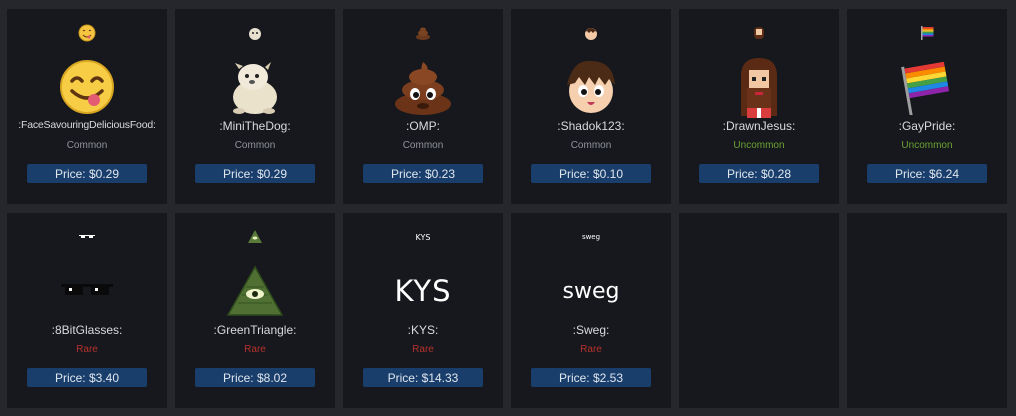 The width and height of the screenshot is (1016, 416). What do you see at coordinates (591, 173) in the screenshot?
I see `price-button: Price: $0.10` at bounding box center [591, 173].